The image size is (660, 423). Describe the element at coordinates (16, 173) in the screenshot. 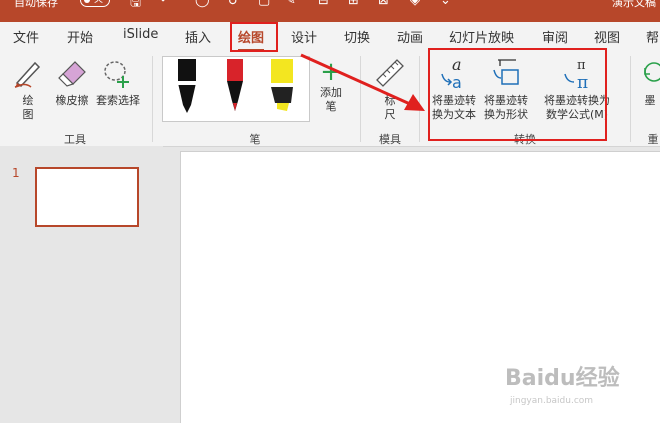

I see `slide-number: 1` at that location.